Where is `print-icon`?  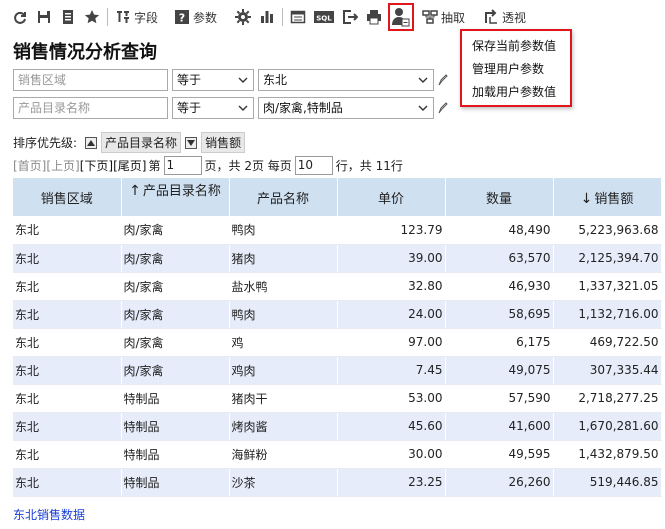
print-icon is located at coordinates (374, 17).